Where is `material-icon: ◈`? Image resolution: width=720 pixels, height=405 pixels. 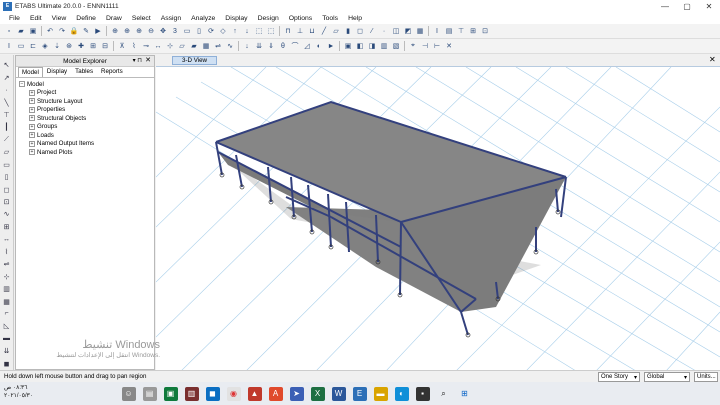
material-icon: ◈ is located at coordinates (45, 46).